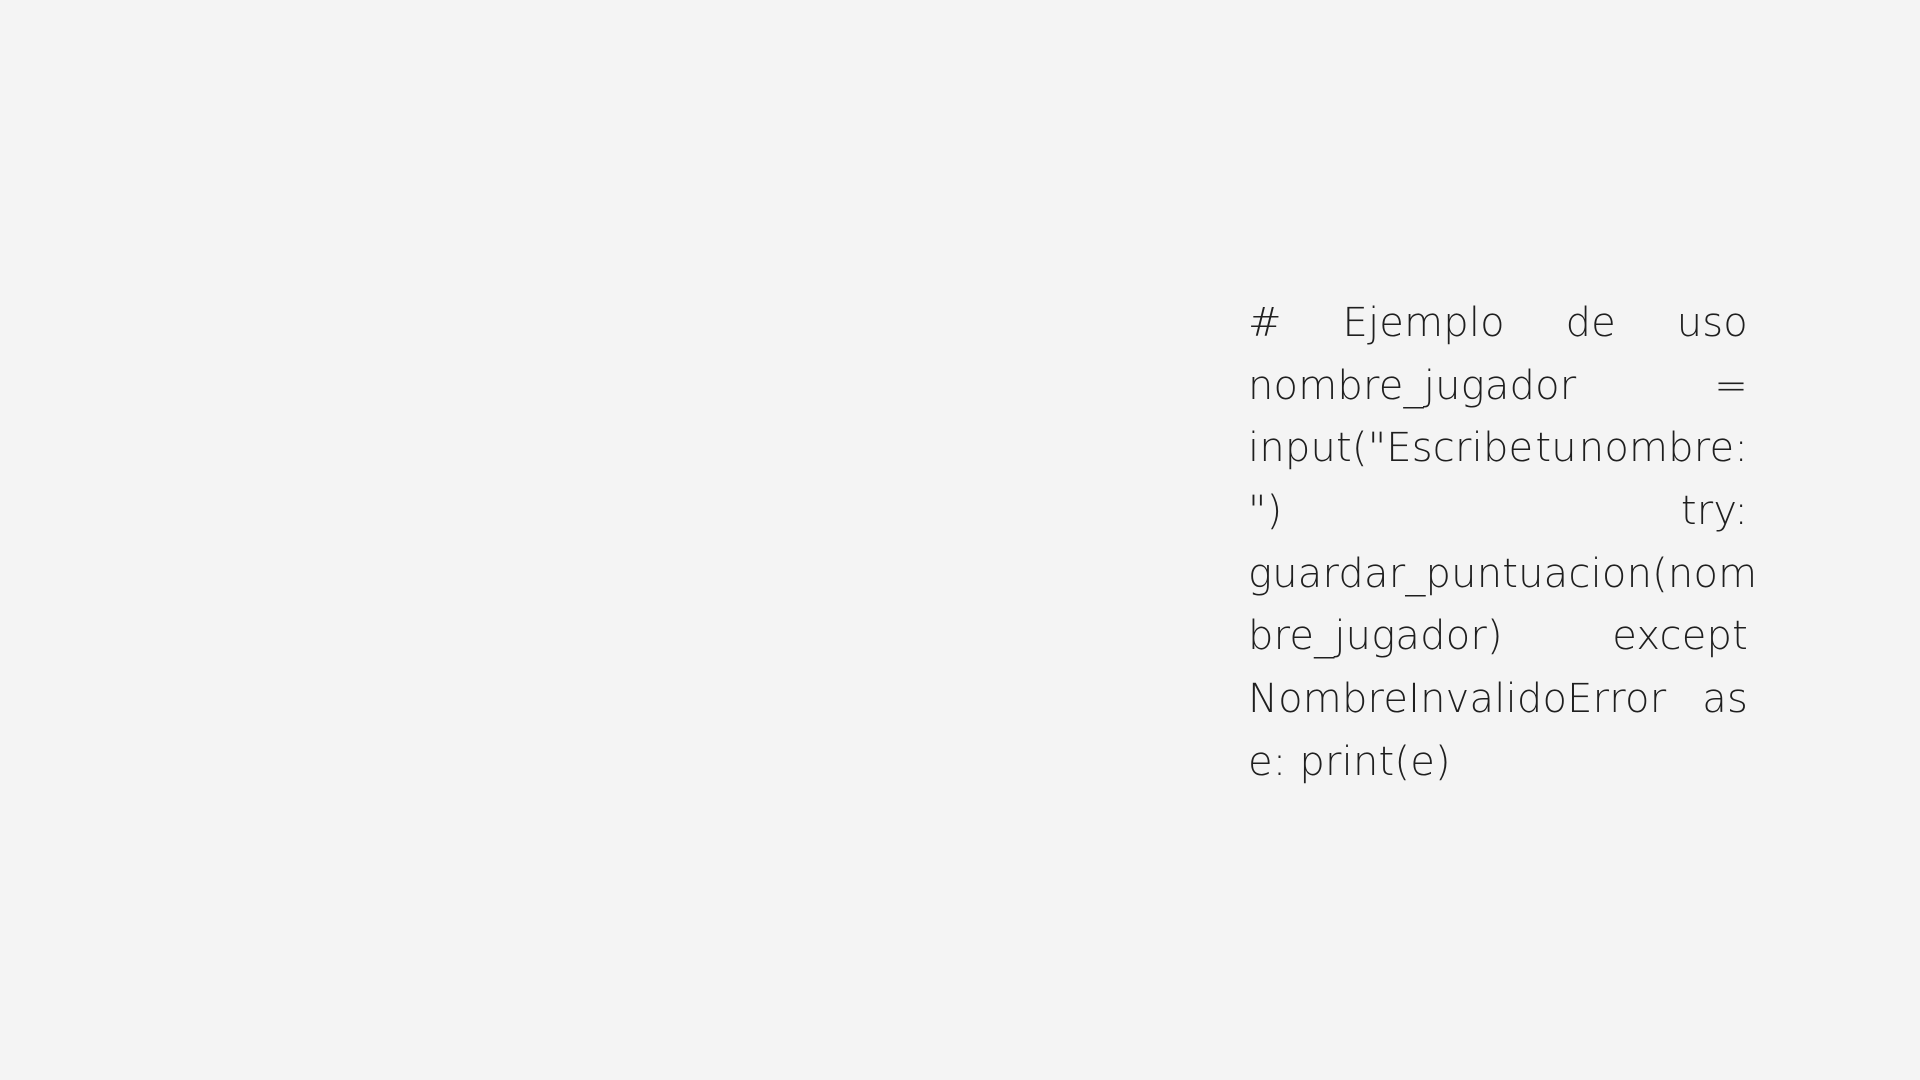  I want to click on code-line: nombre_jugador =, so click(1498, 386).